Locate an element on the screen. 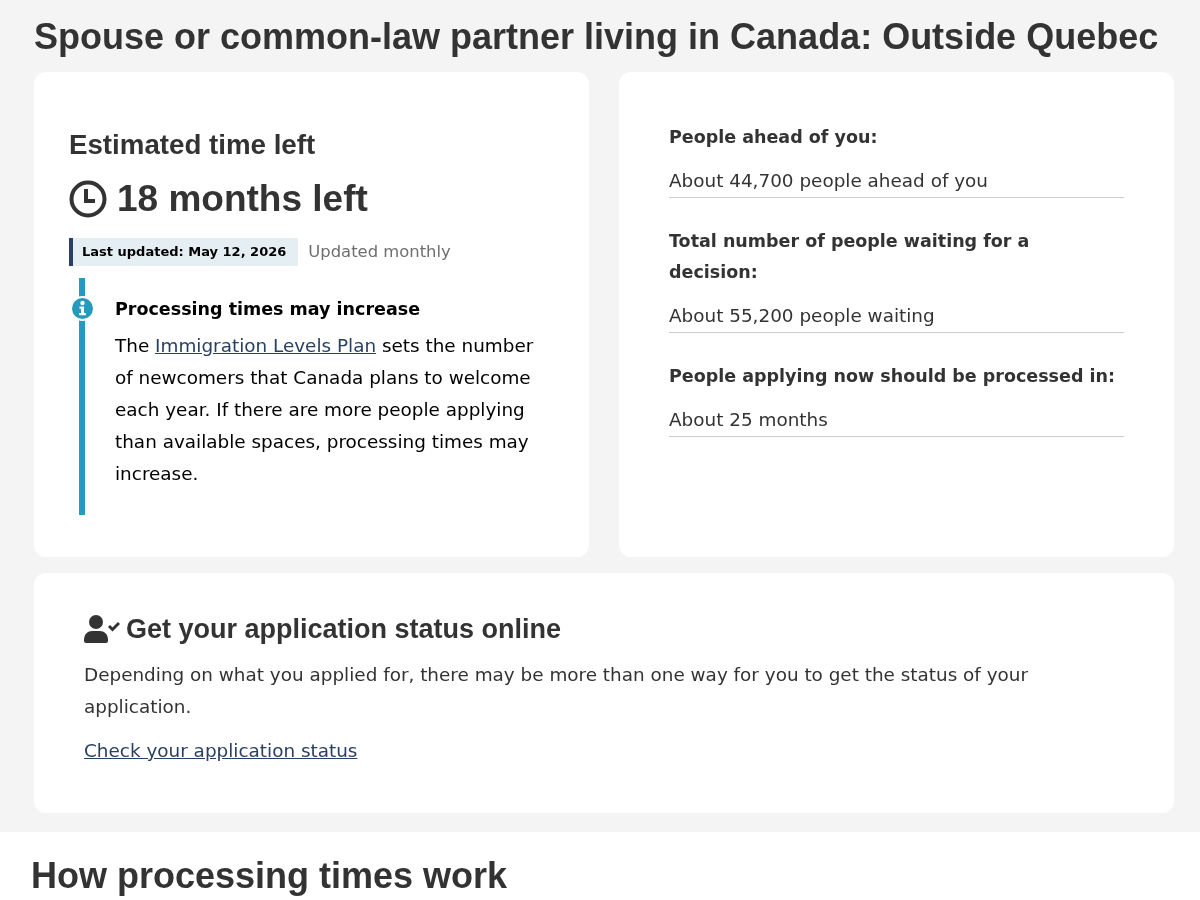 The image size is (1200, 900). stat-label: People applying now should be processed in: is located at coordinates (892, 376).